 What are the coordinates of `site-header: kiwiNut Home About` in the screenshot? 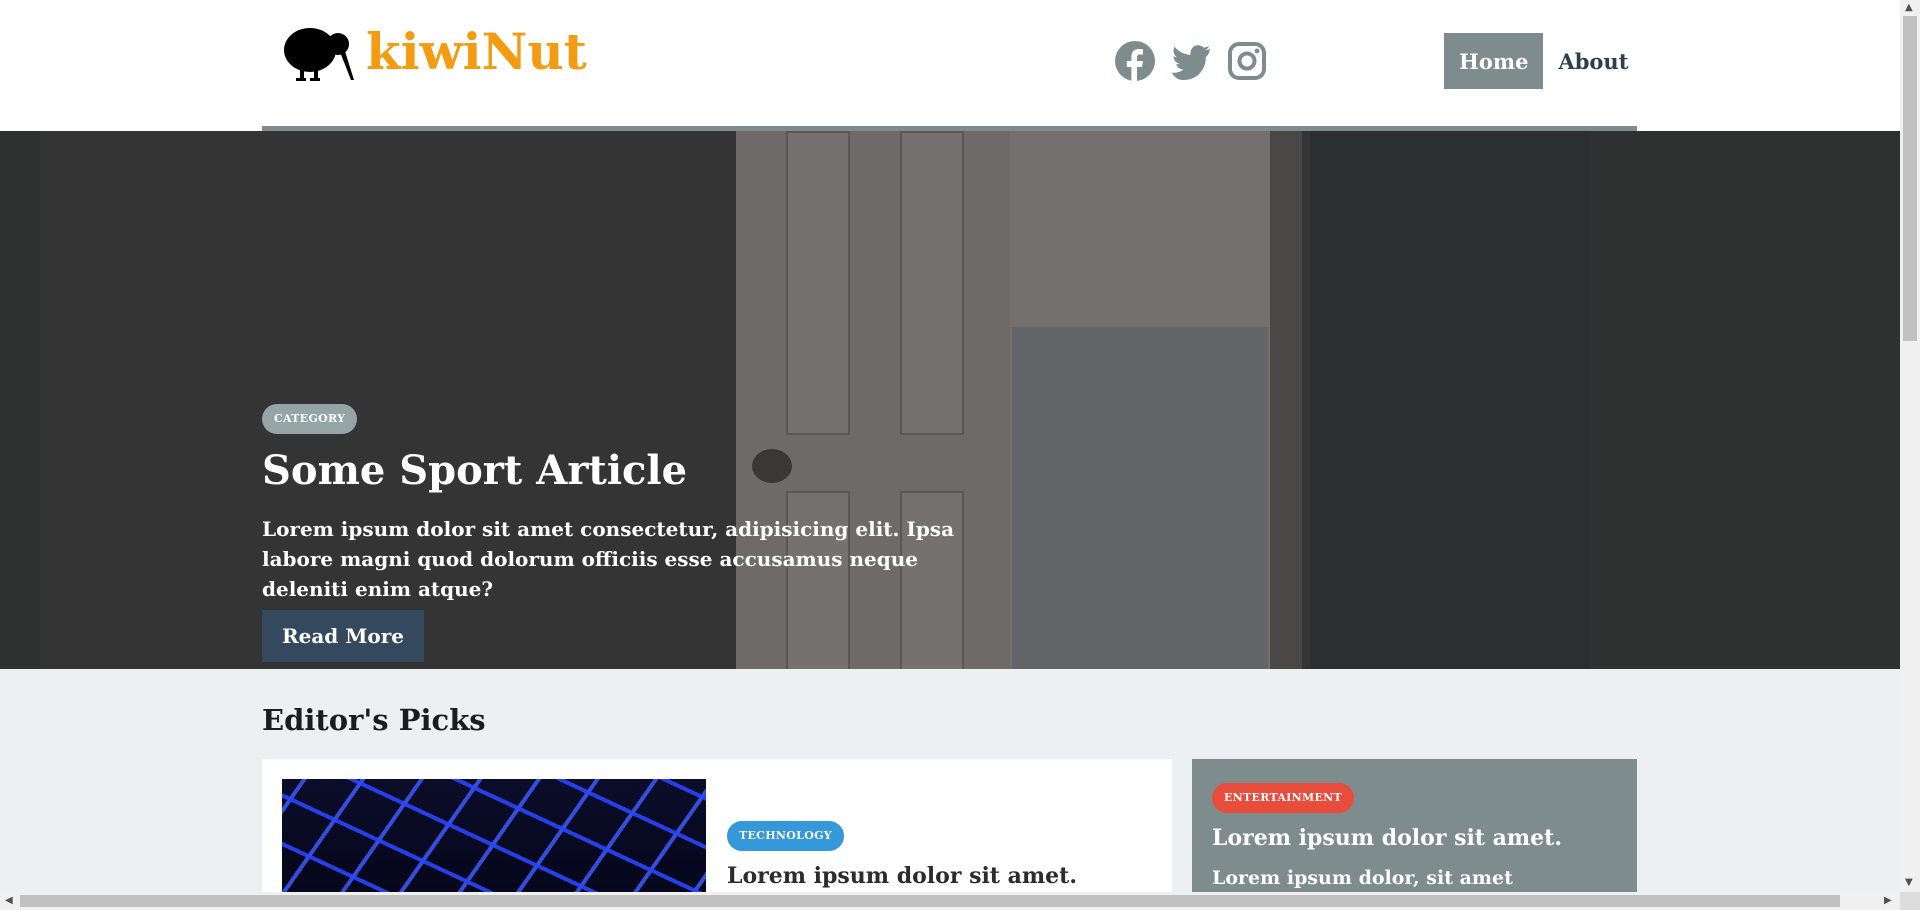 It's located at (950, 65).